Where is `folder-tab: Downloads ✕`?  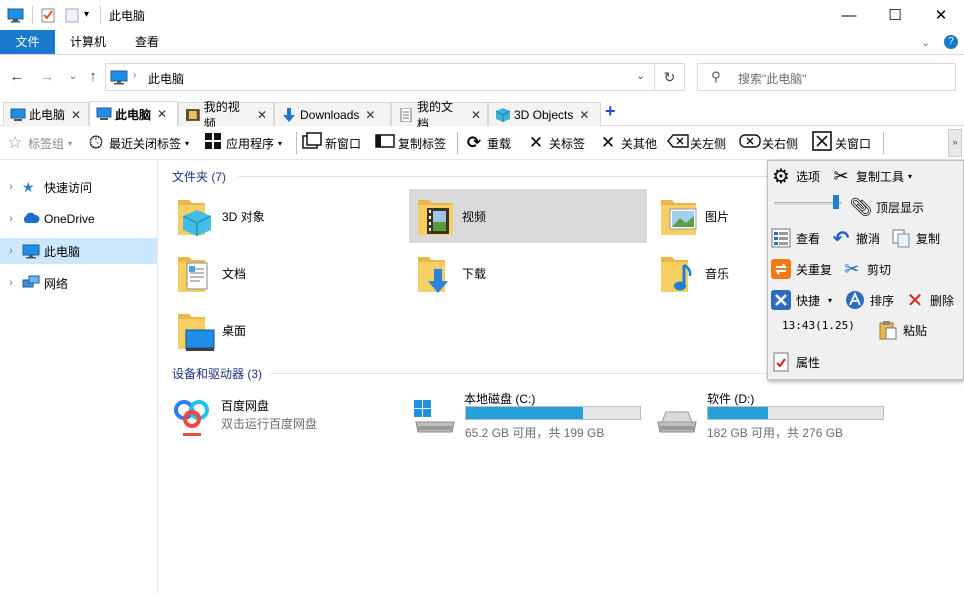 folder-tab: Downloads ✕ is located at coordinates (332, 114).